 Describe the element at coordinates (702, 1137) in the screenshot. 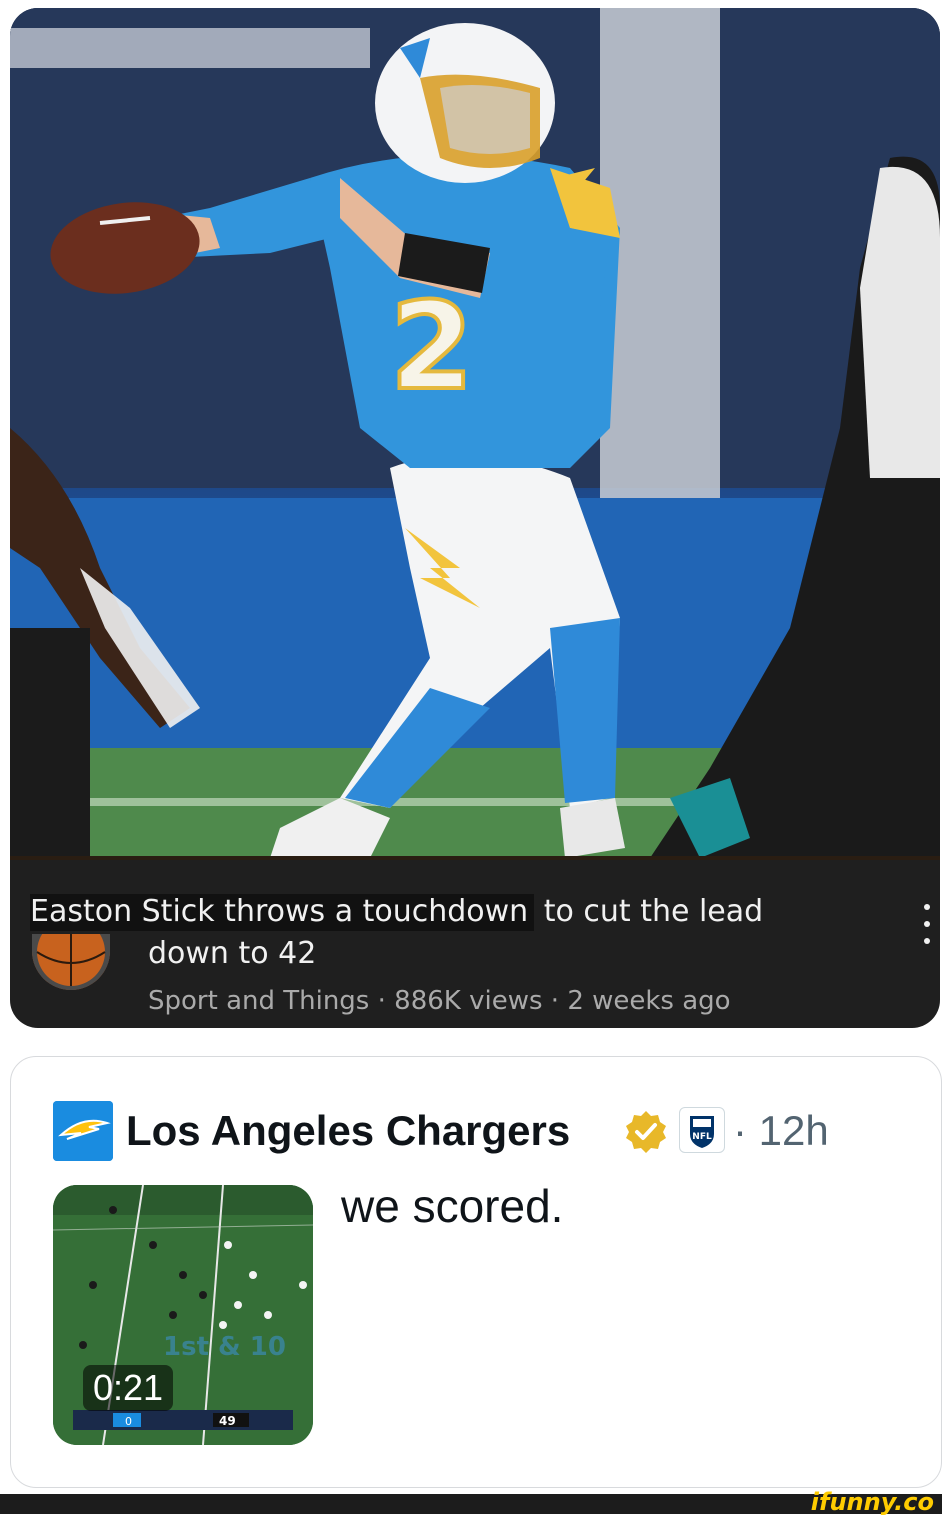

I see `svg-text: NFL` at that location.